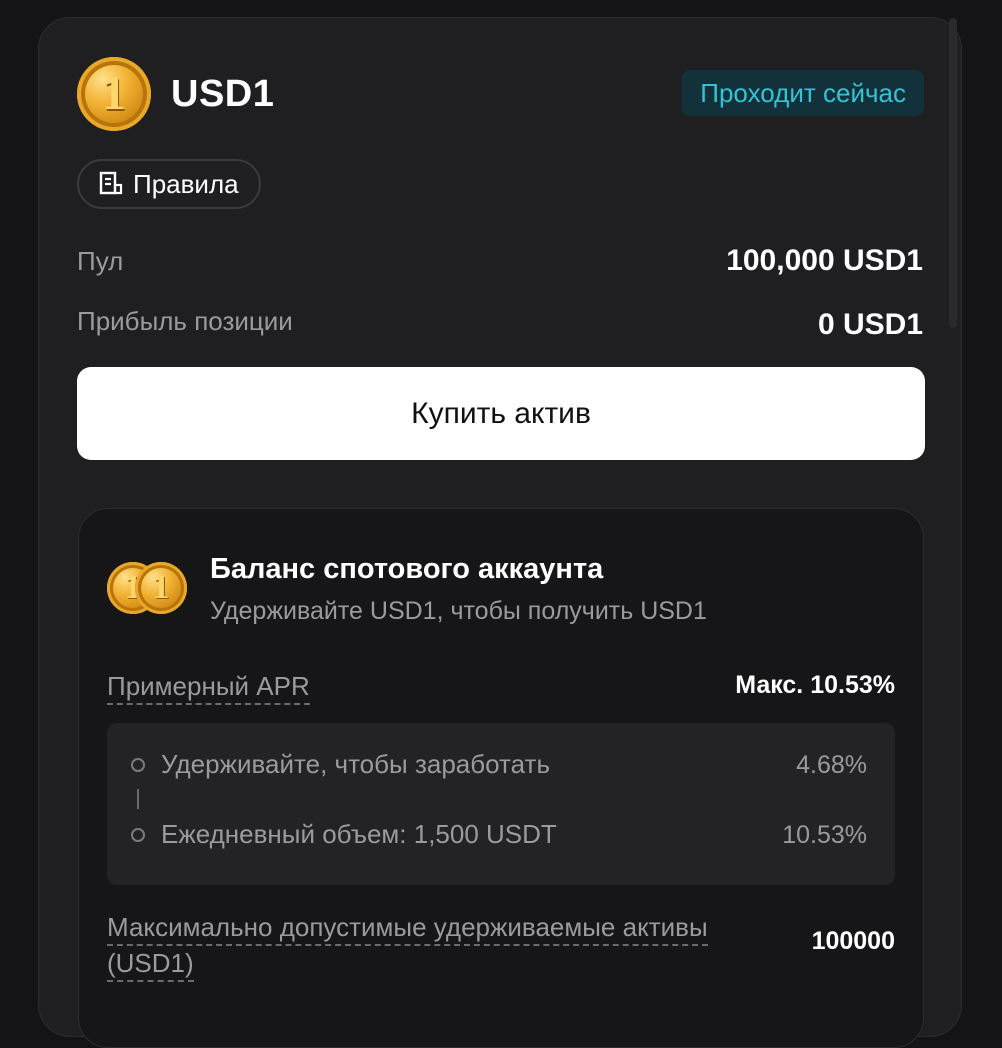 The width and height of the screenshot is (1002, 1048). What do you see at coordinates (853, 941) in the screenshot?
I see `max-holdings-value: 100000` at bounding box center [853, 941].